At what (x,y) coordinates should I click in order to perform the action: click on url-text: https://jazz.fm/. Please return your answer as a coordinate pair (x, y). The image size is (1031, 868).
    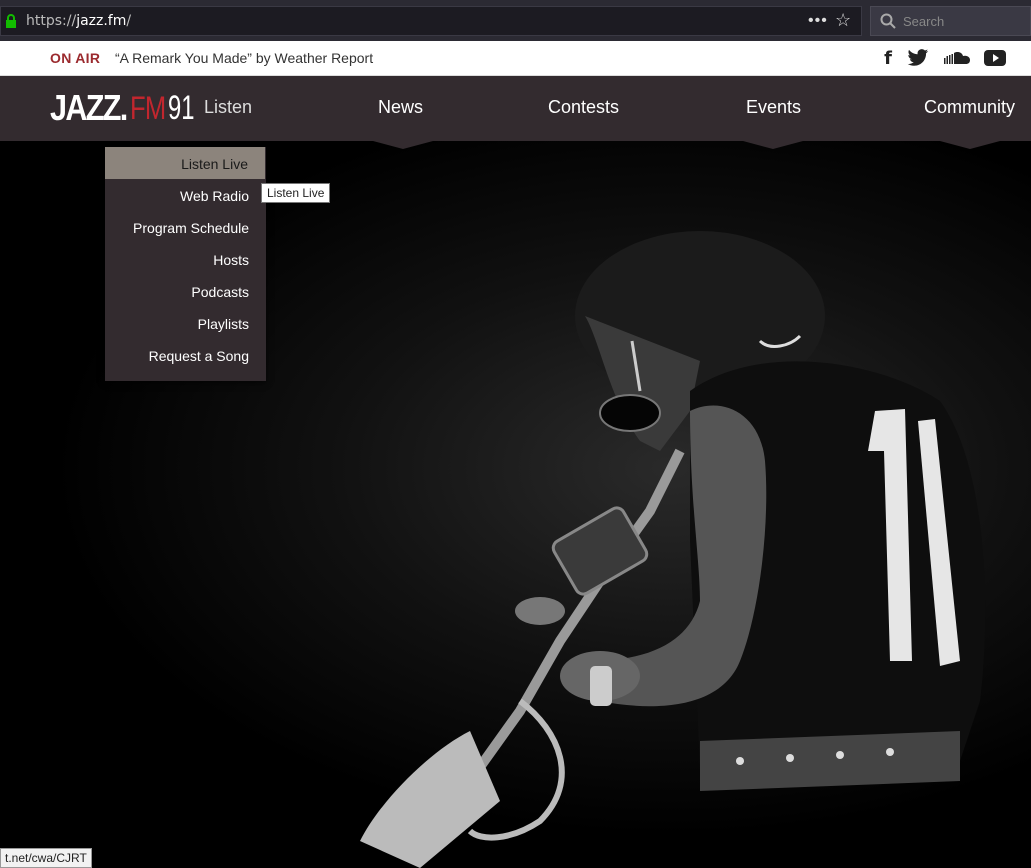
    Looking at the image, I should click on (78, 21).